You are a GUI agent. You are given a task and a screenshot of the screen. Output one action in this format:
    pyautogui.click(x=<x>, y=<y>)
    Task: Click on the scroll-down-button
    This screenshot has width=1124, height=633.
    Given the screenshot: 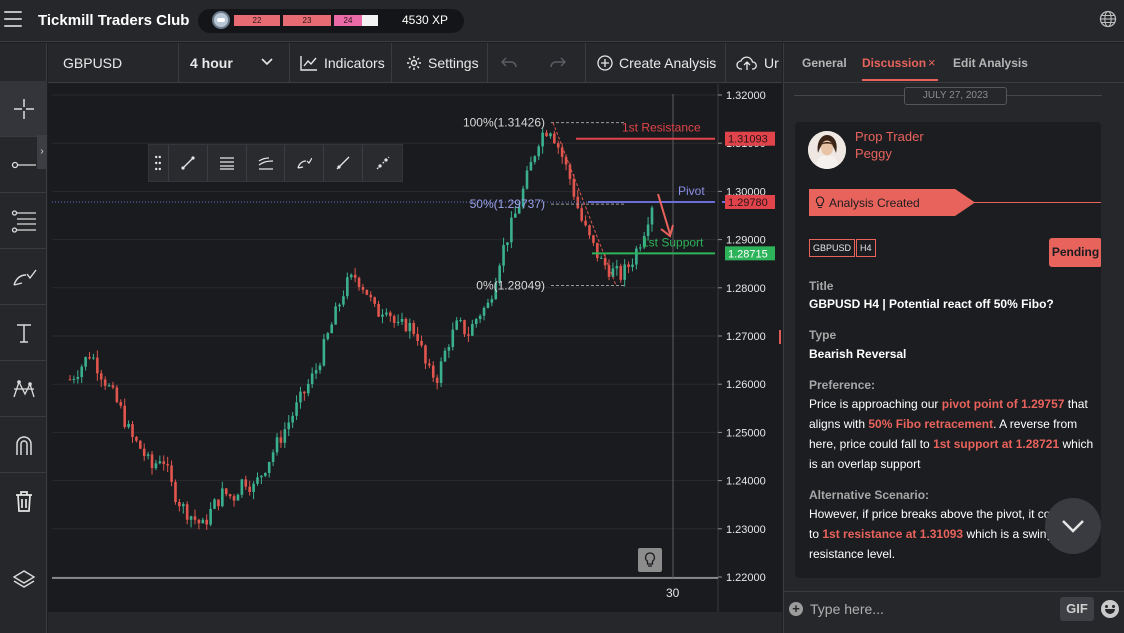 What is the action you would take?
    pyautogui.click(x=1073, y=526)
    